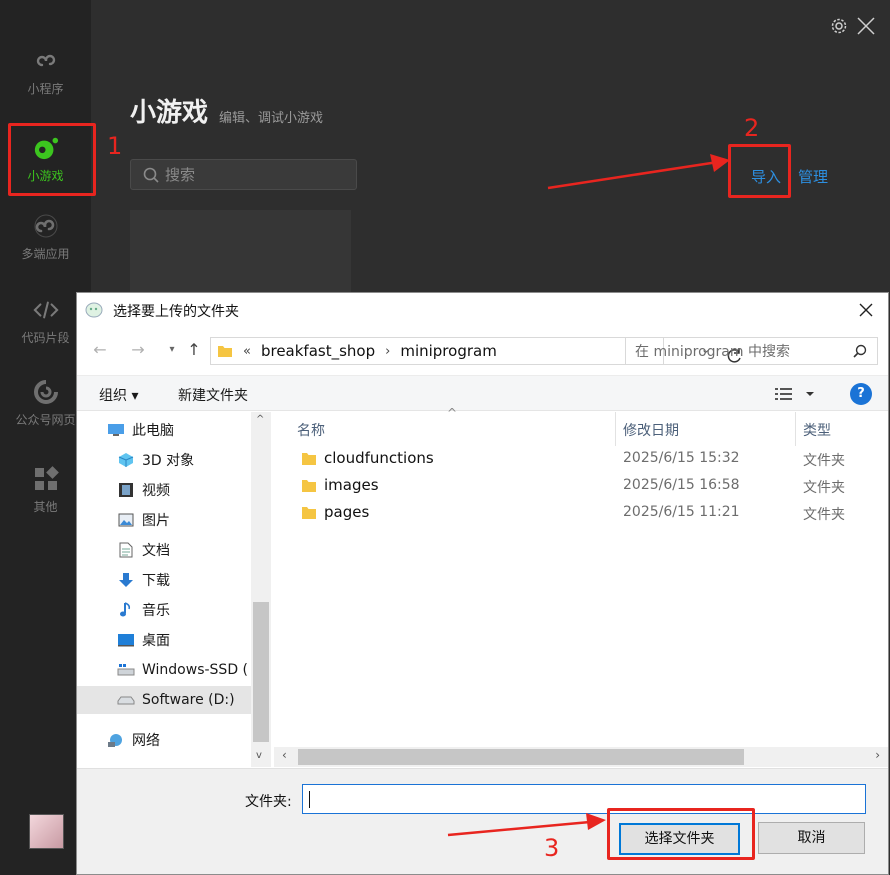 The width and height of the screenshot is (890, 875). What do you see at coordinates (261, 589) in the screenshot?
I see `navigation-scrollbar: ^ v` at bounding box center [261, 589].